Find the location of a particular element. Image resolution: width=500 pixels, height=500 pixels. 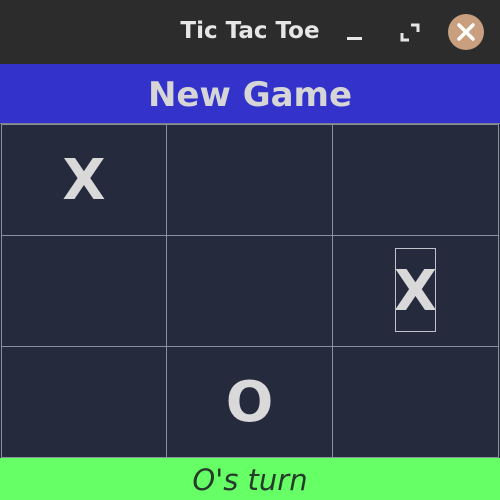

board-cell-1-1: X is located at coordinates (84, 180).